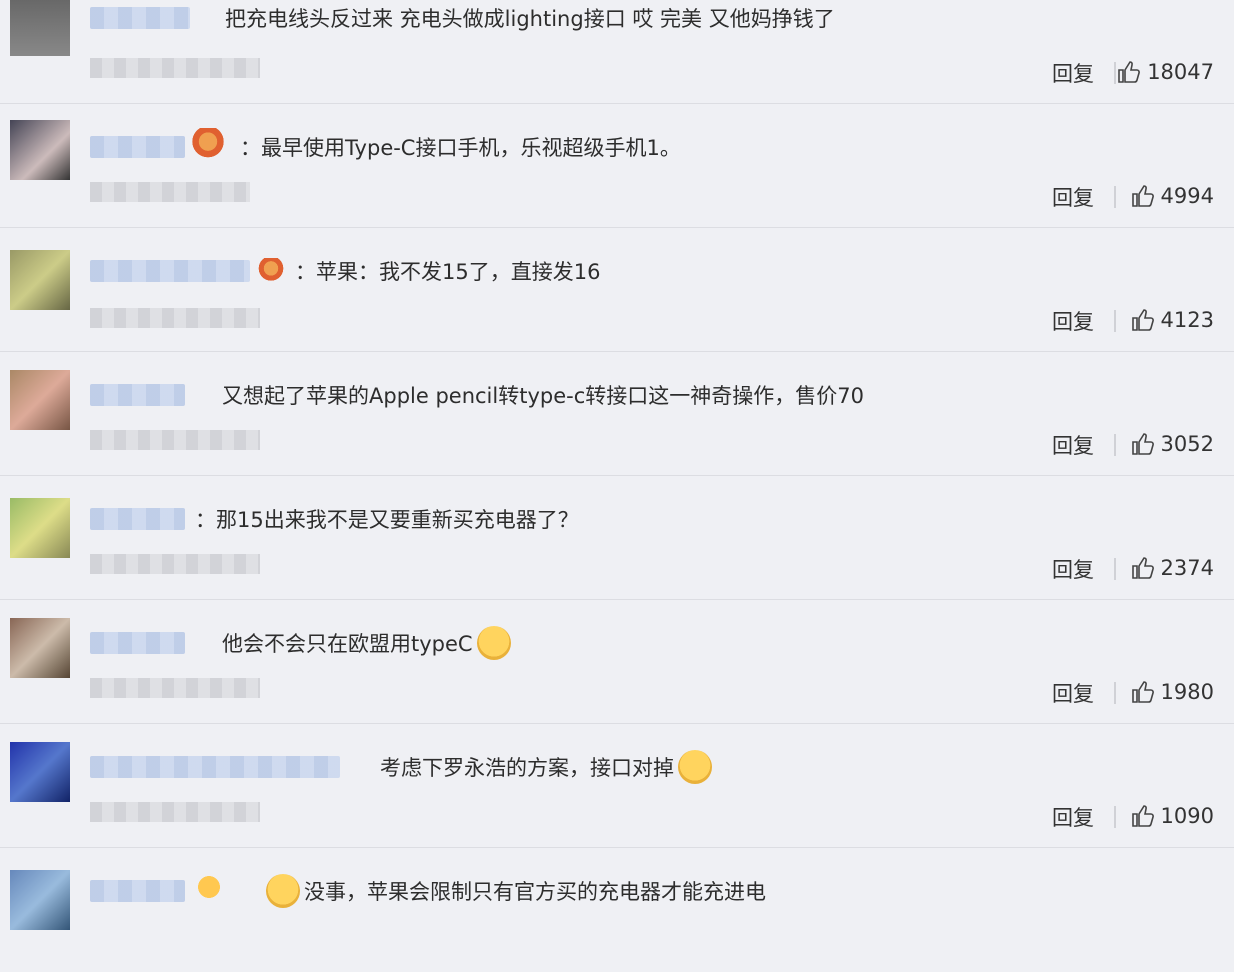  What do you see at coordinates (617, 166) in the screenshot?
I see `comment-item: ：最早使用Type-C接口手机，乐视超级手机1。 回复 4994` at bounding box center [617, 166].